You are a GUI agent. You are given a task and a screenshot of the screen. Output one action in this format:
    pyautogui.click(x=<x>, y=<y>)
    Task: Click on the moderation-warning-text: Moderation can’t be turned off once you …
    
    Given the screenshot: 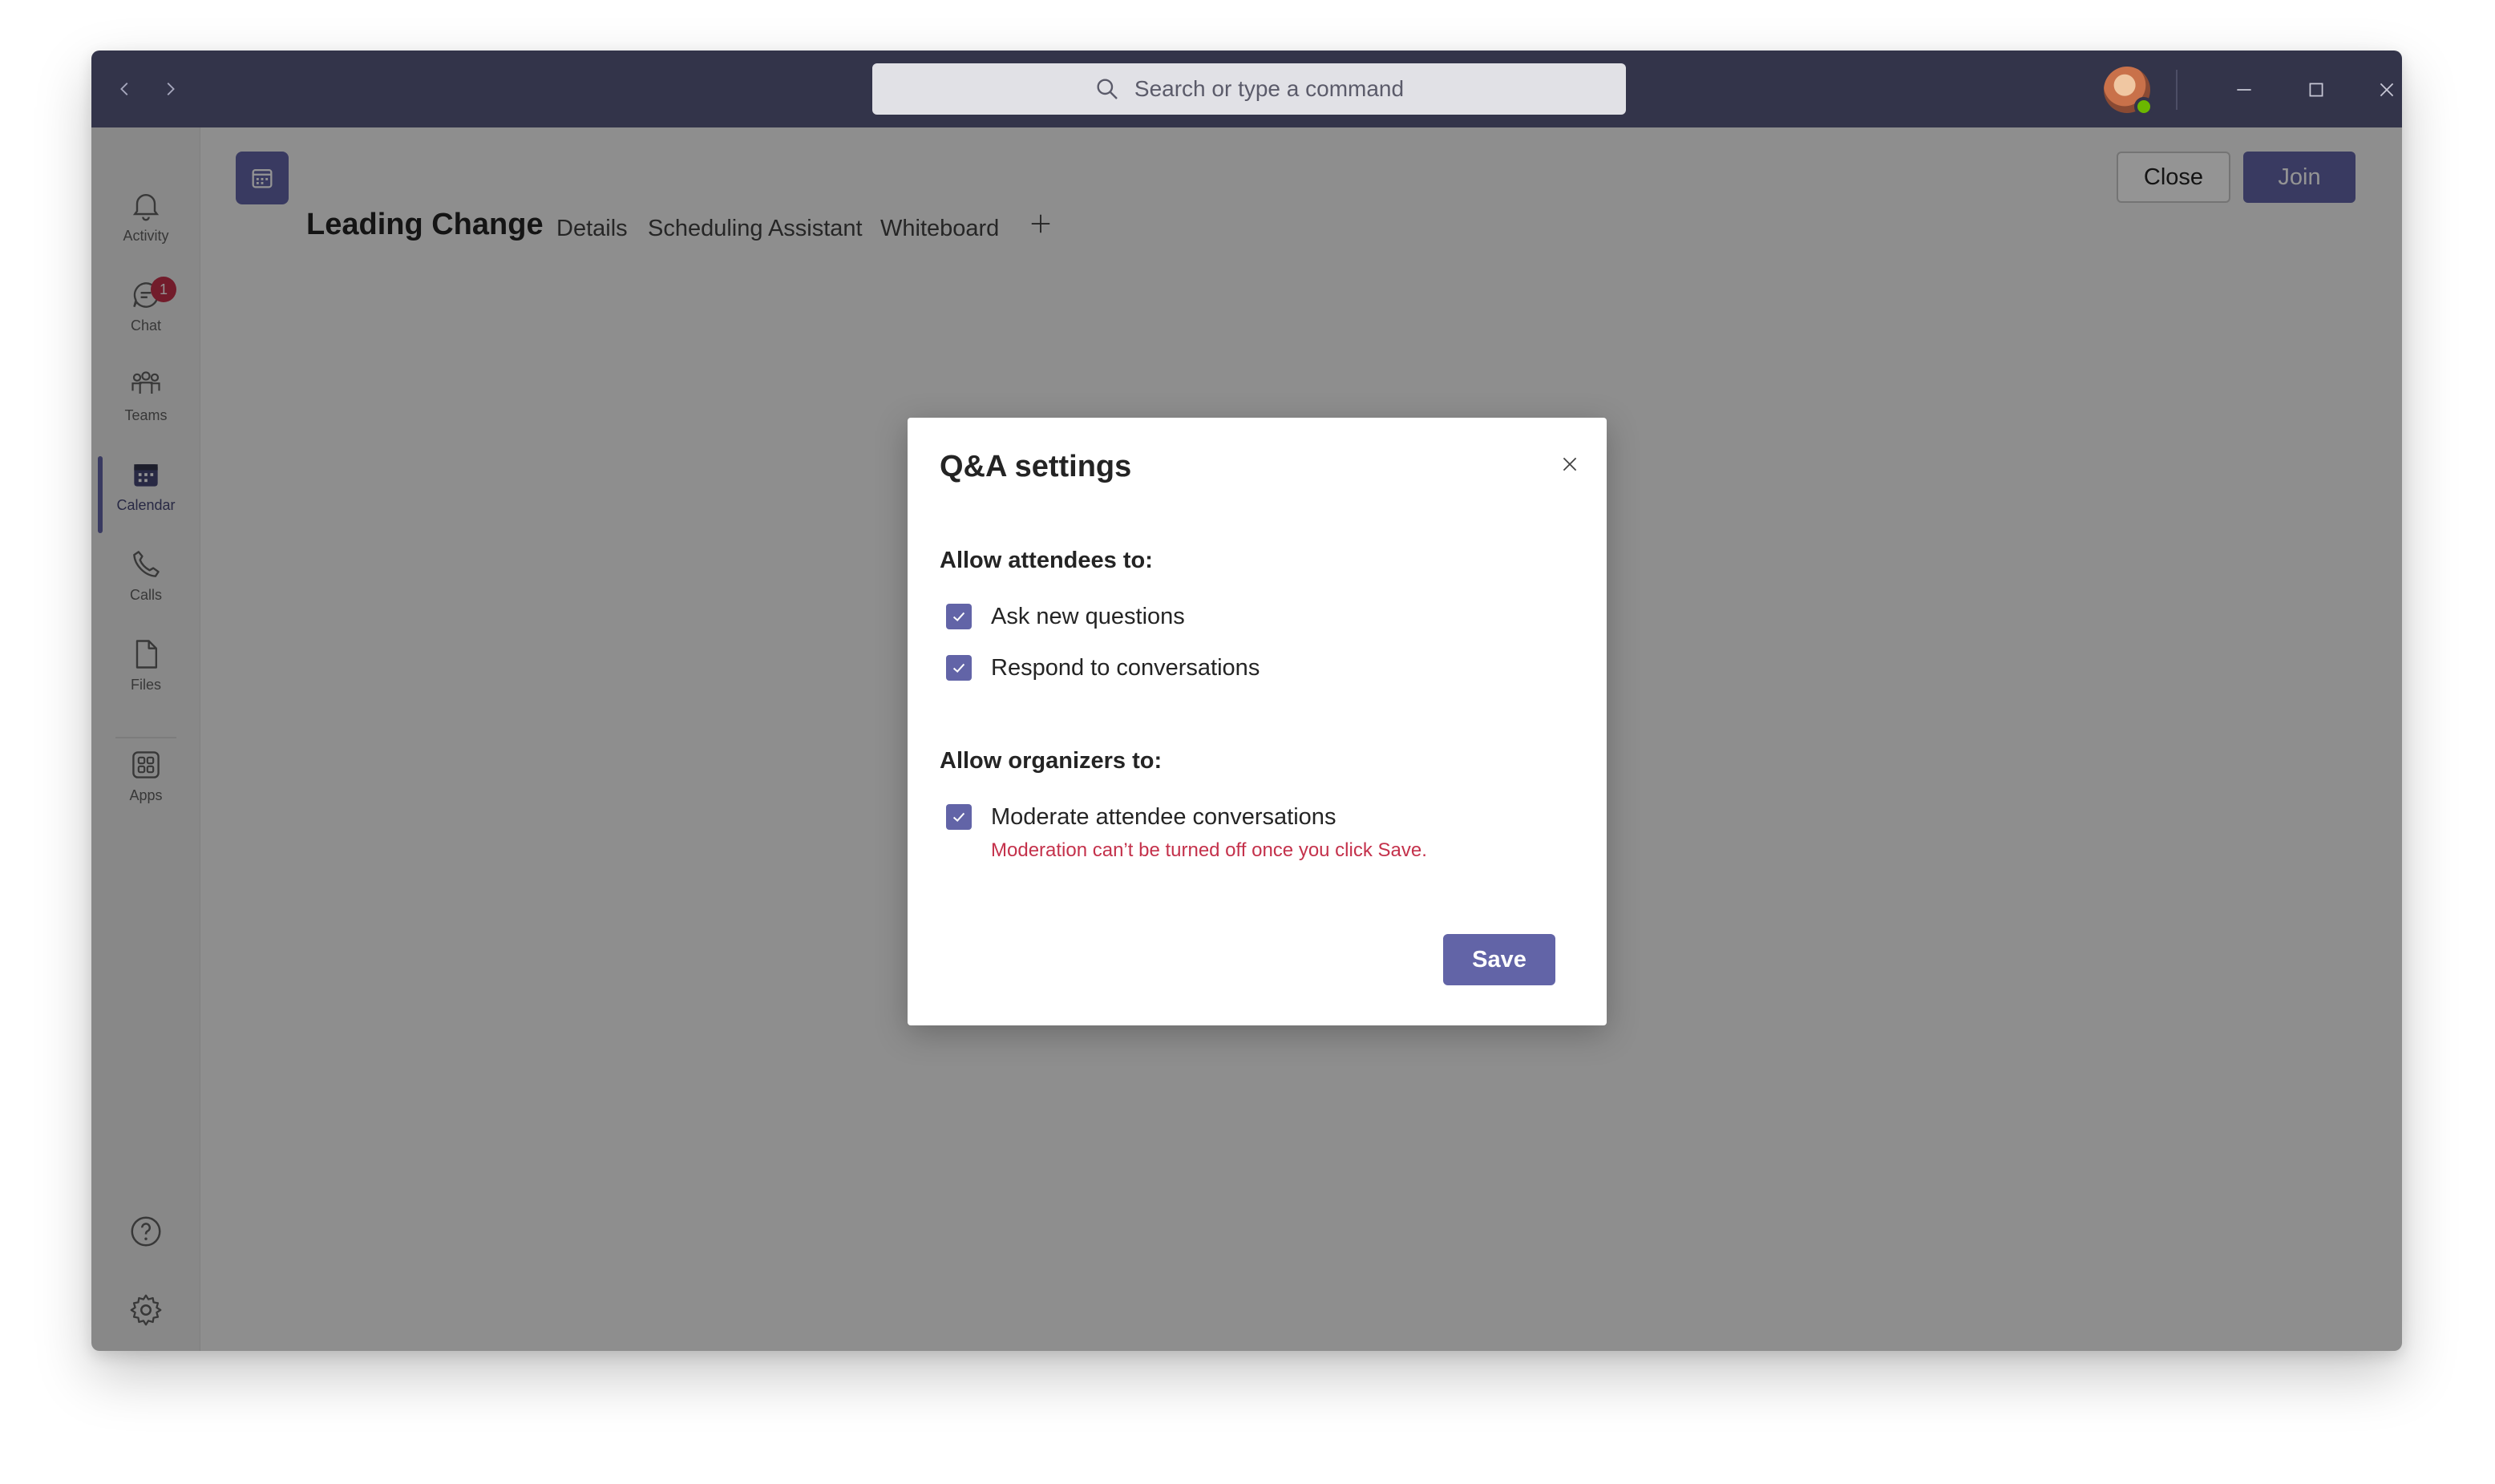 What is the action you would take?
    pyautogui.click(x=1209, y=850)
    